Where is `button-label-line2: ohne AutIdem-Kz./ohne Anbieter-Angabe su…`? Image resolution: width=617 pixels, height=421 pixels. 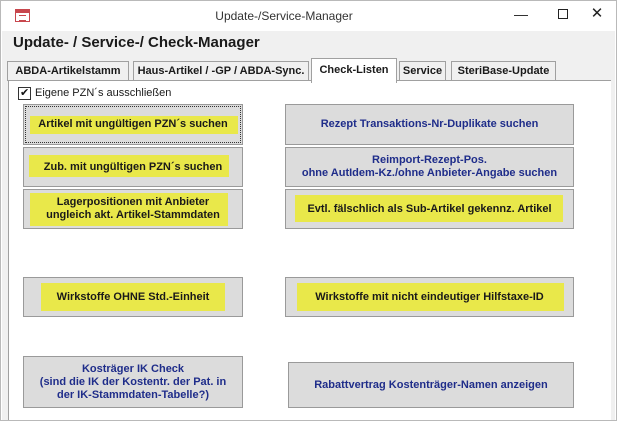 button-label-line2: ohne AutIdem-Kz./ohne Anbieter-Angabe su… is located at coordinates (429, 173).